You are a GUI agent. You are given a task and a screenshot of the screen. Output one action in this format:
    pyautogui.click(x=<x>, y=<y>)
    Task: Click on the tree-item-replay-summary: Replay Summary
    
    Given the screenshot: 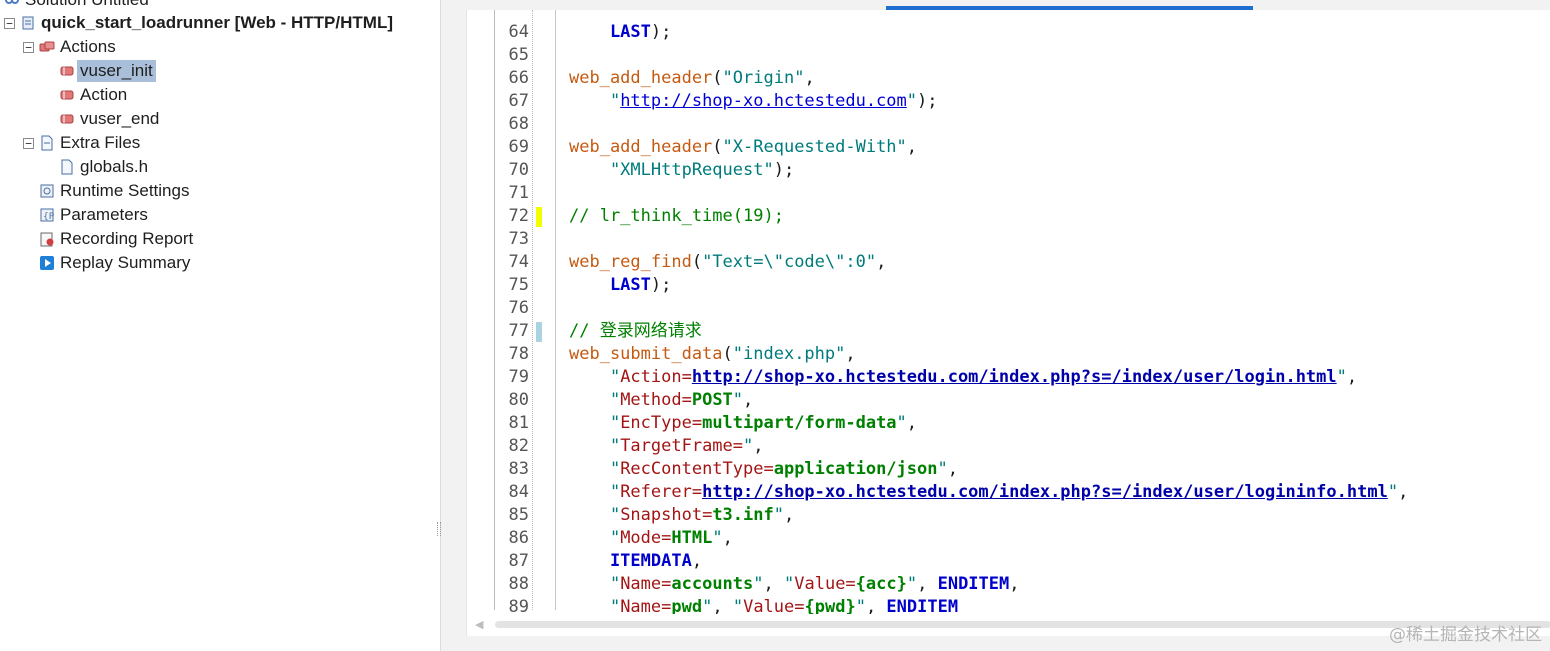 What is the action you would take?
    pyautogui.click(x=114, y=263)
    